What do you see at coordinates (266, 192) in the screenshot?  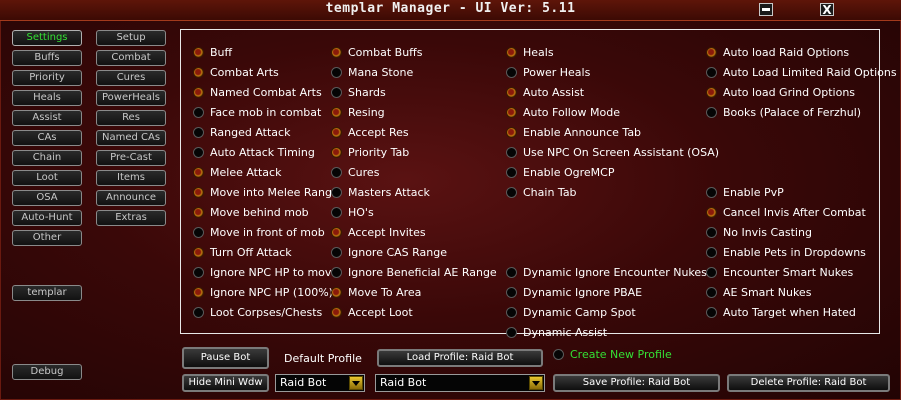 I see `option-move-into-melee-range: Move into Melee Range` at bounding box center [266, 192].